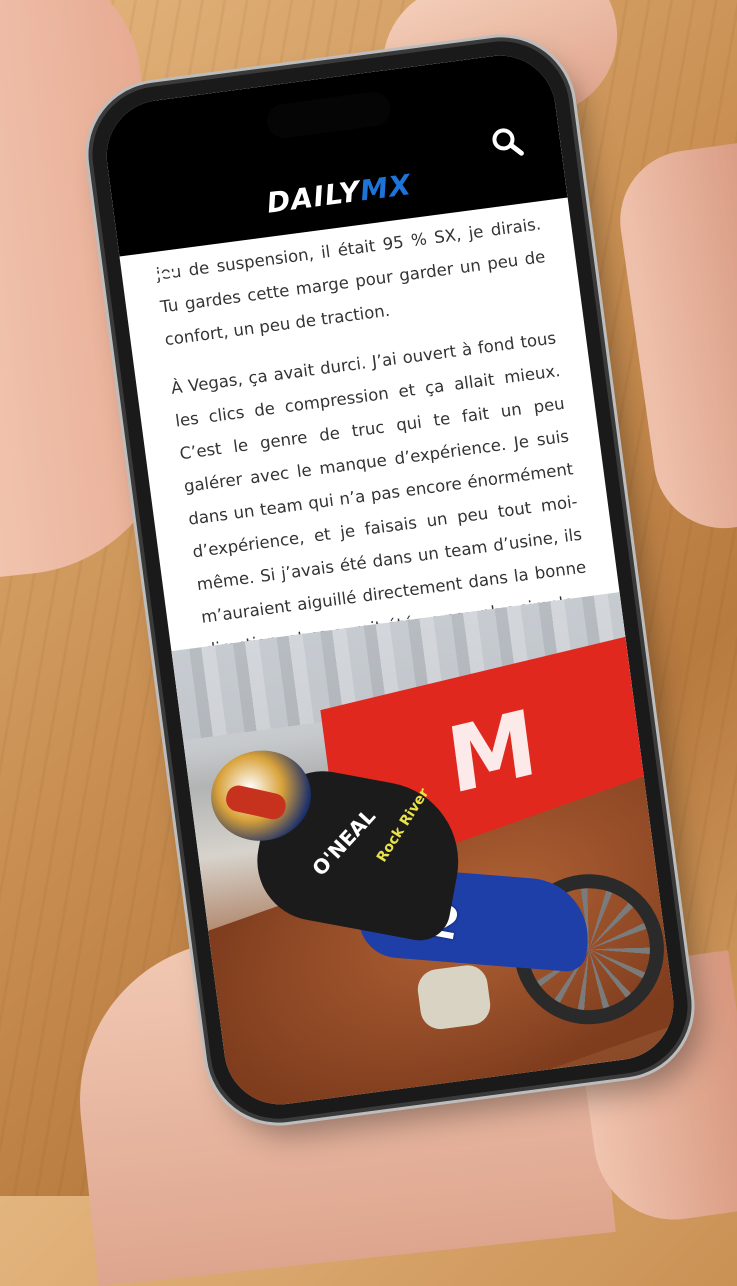  What do you see at coordinates (454, 997) in the screenshot?
I see `photo-boot` at bounding box center [454, 997].